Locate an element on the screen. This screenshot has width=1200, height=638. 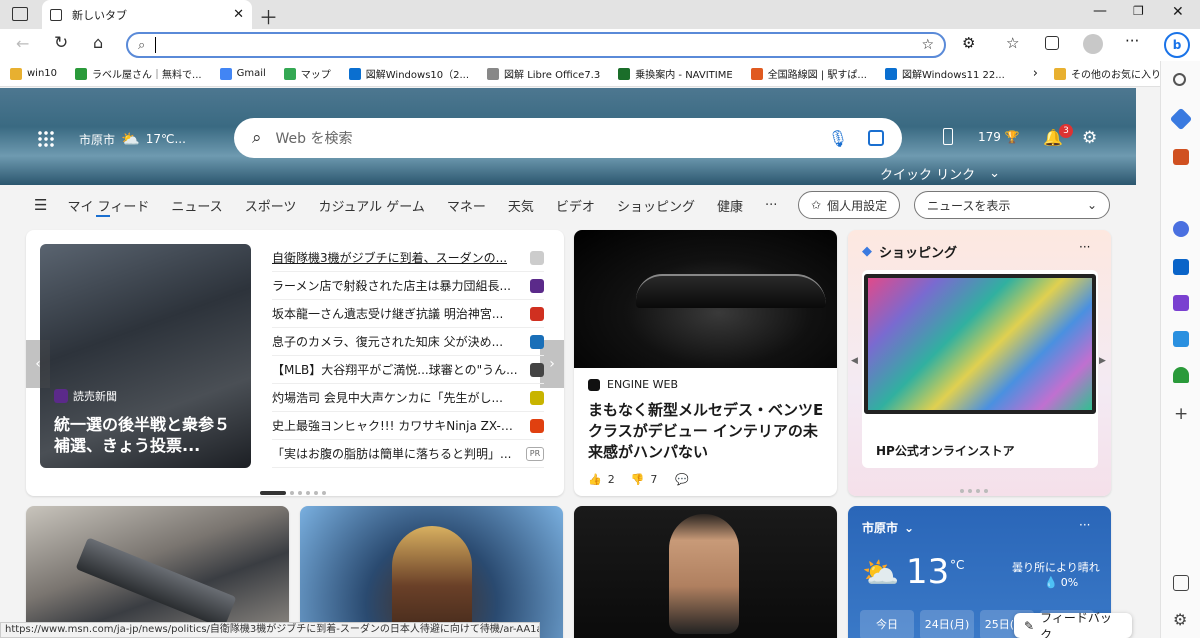
rewards-points: 179 is located at coordinates (989, 137).